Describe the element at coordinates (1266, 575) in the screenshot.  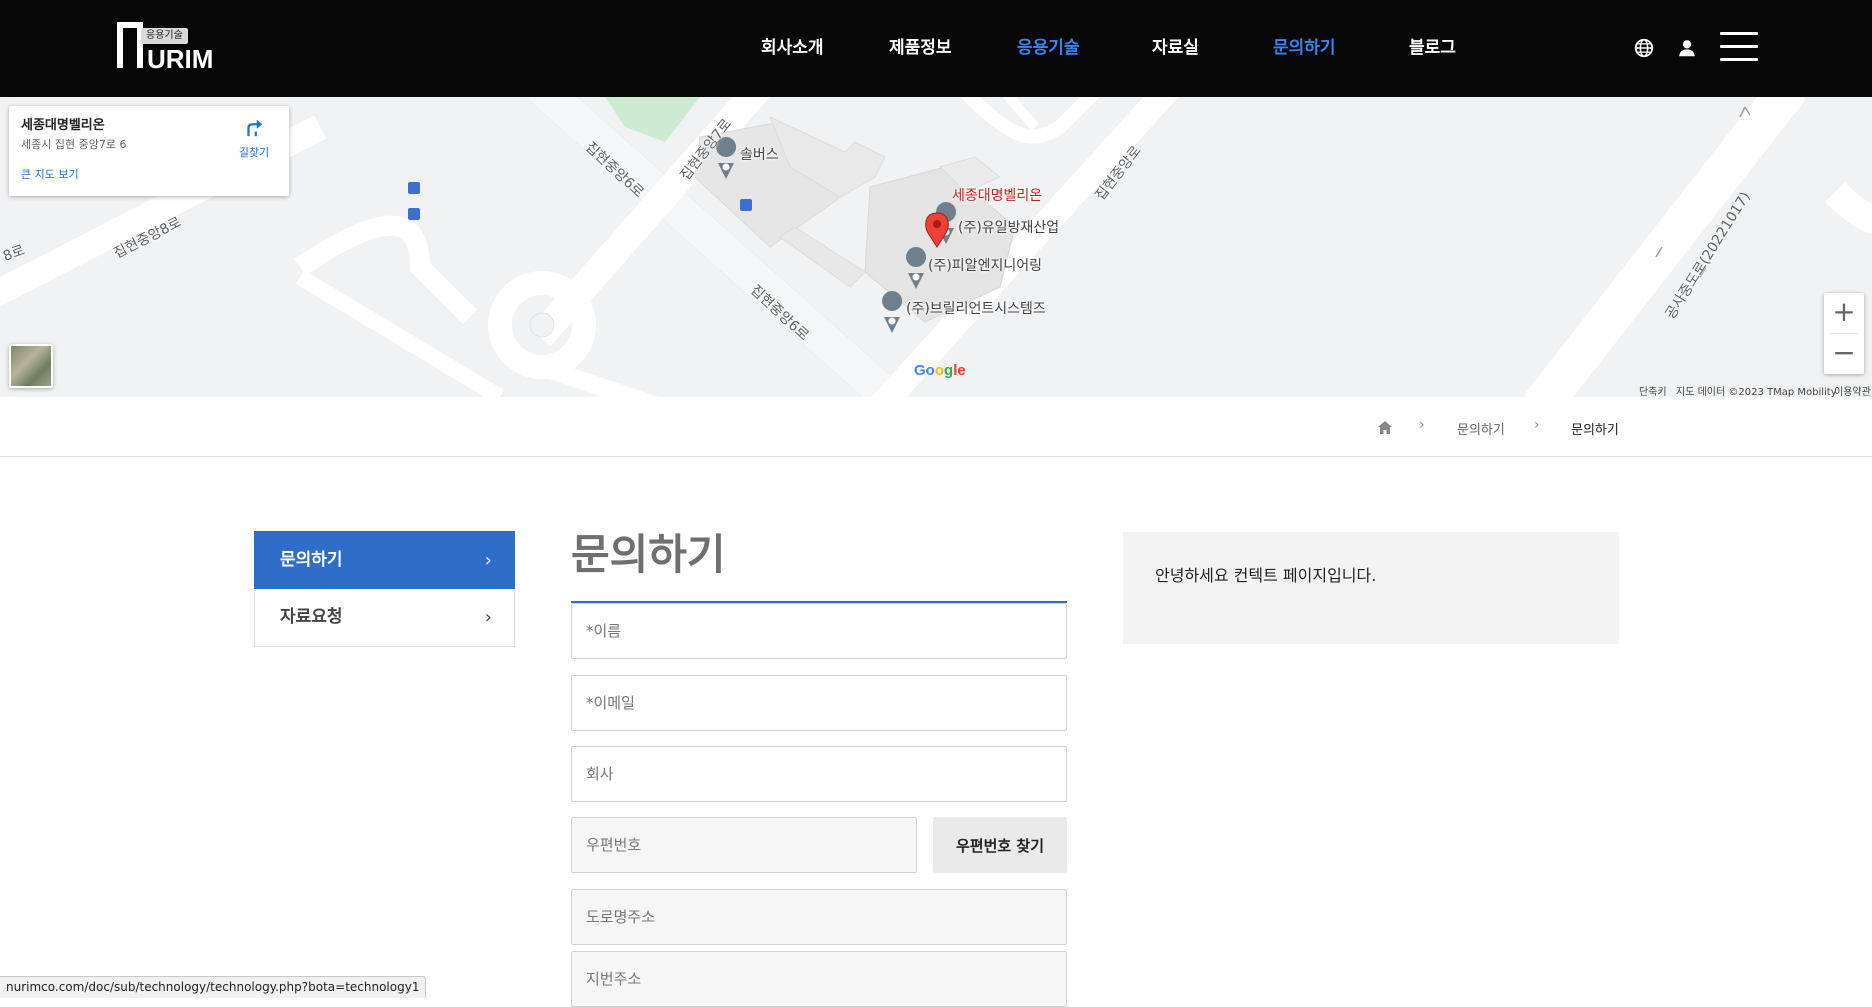
I see `info-text: 안녕하세요 컨텍트 페이지입니다.` at that location.